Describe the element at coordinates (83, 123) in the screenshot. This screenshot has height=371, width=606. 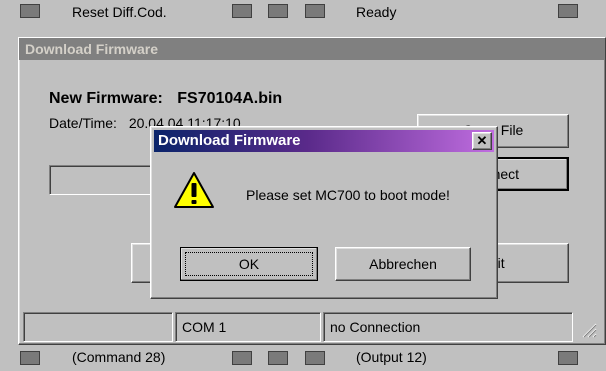
I see `datetime-label: Date/Time:` at that location.